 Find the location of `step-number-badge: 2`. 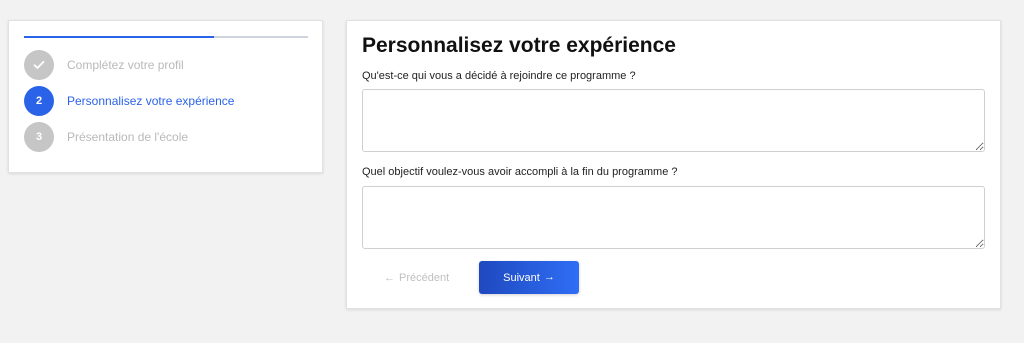

step-number-badge: 2 is located at coordinates (39, 101).